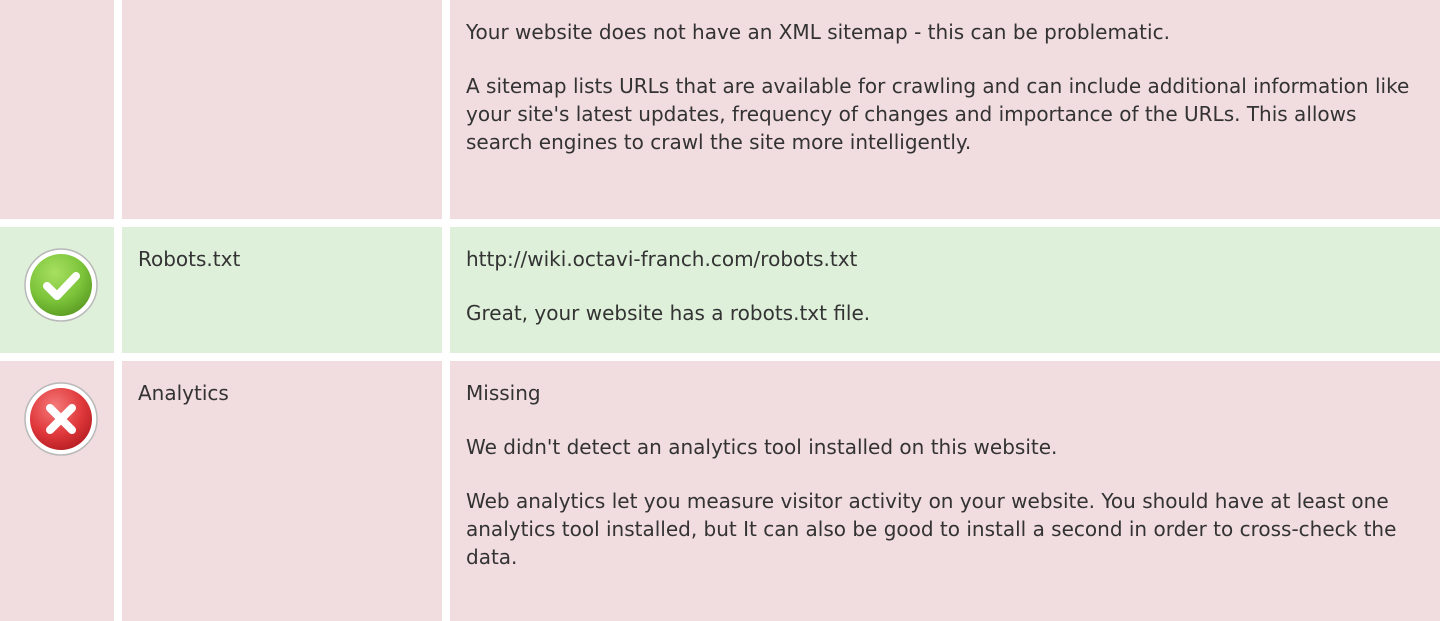 This screenshot has height=621, width=1448. I want to click on row-label-robots: Robots.txt, so click(189, 259).